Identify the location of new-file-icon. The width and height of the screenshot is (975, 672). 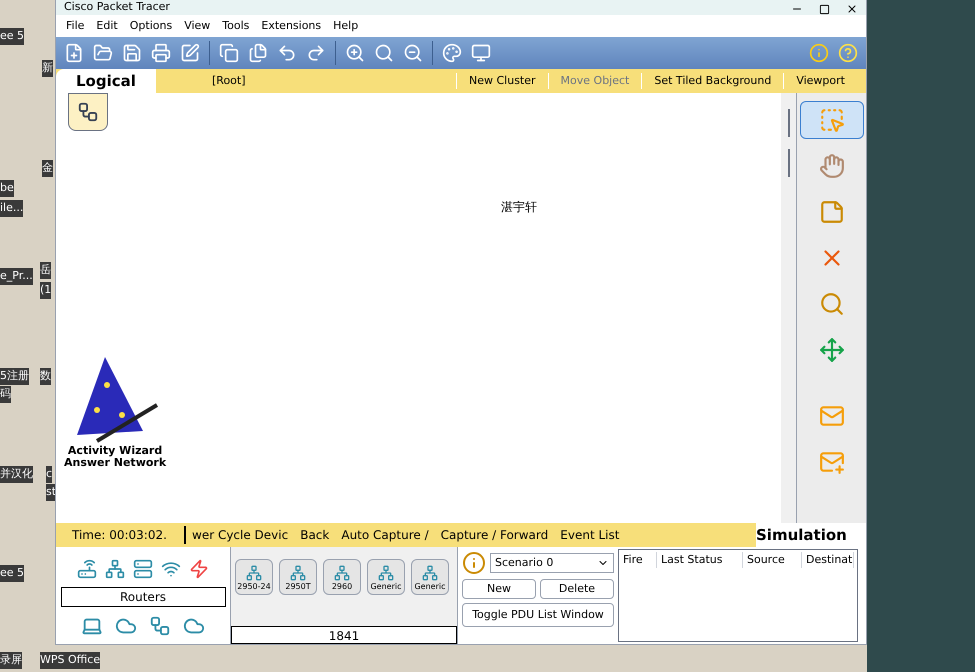
(74, 53).